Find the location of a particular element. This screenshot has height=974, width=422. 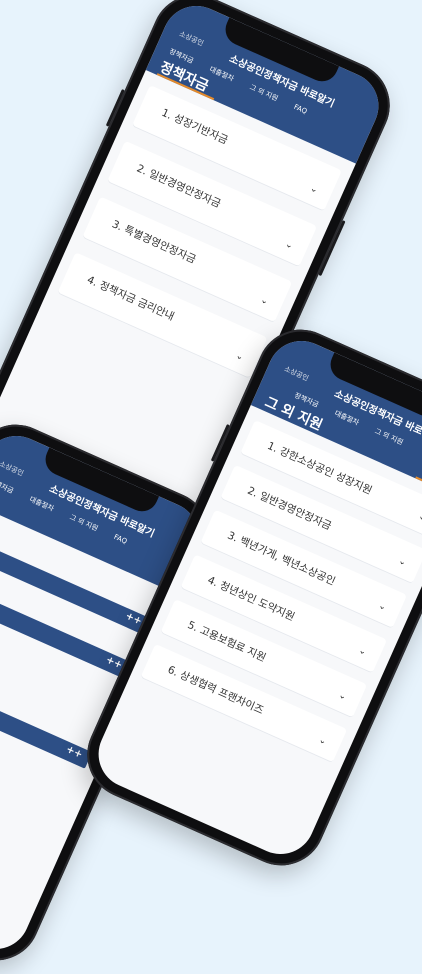

list-item-label: 4. 정책자금 금리안내 is located at coordinates (130, 298).